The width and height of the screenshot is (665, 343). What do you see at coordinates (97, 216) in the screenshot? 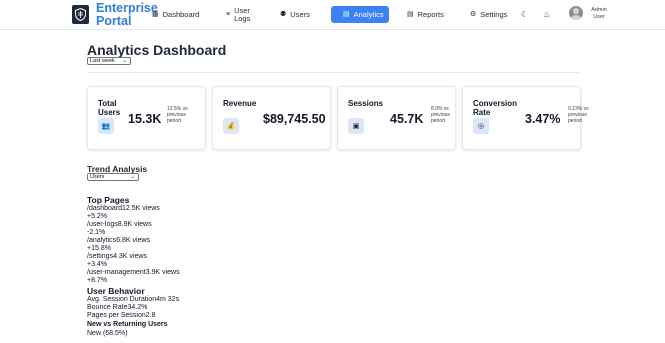
I see `page-change: +5.2%` at bounding box center [97, 216].